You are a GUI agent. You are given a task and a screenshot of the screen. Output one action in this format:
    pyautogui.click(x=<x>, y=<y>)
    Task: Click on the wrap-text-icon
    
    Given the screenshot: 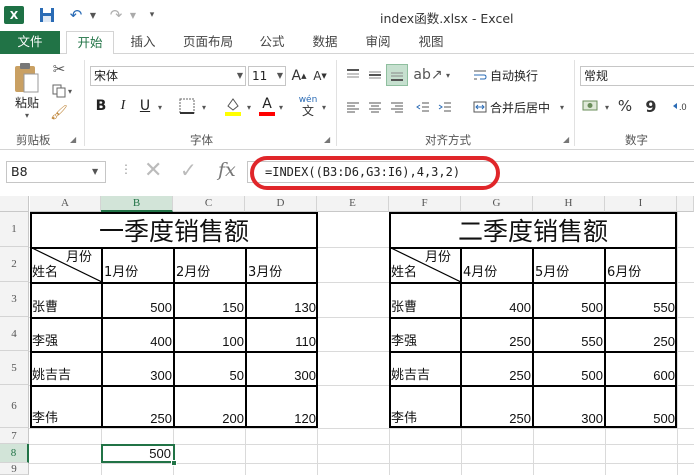 What is the action you would take?
    pyautogui.click(x=480, y=75)
    